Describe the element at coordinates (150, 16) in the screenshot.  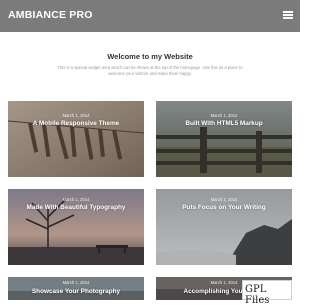
I see `site-header: AMBIANCE PRO` at that location.